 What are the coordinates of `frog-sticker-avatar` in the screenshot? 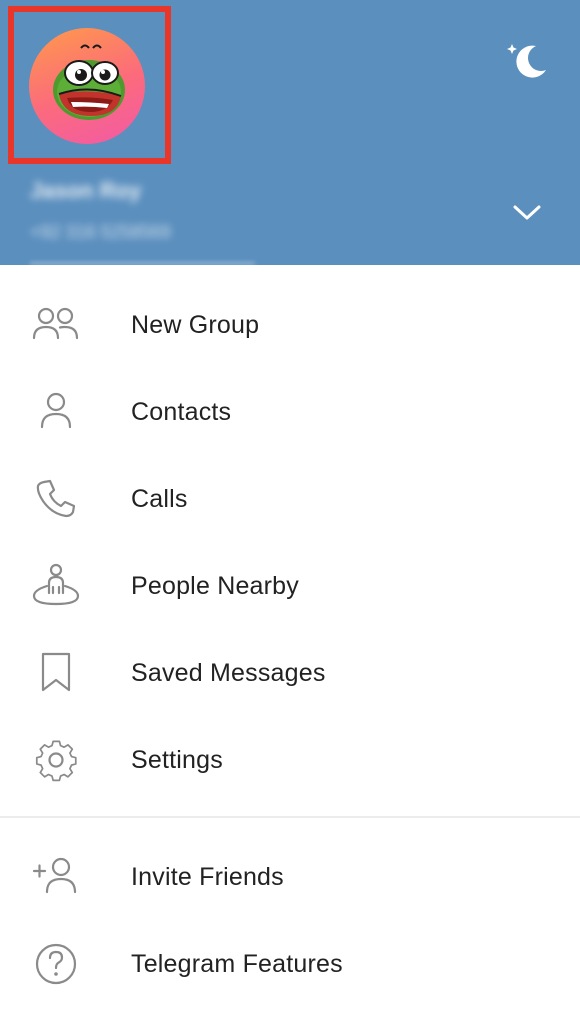 It's located at (89, 82).